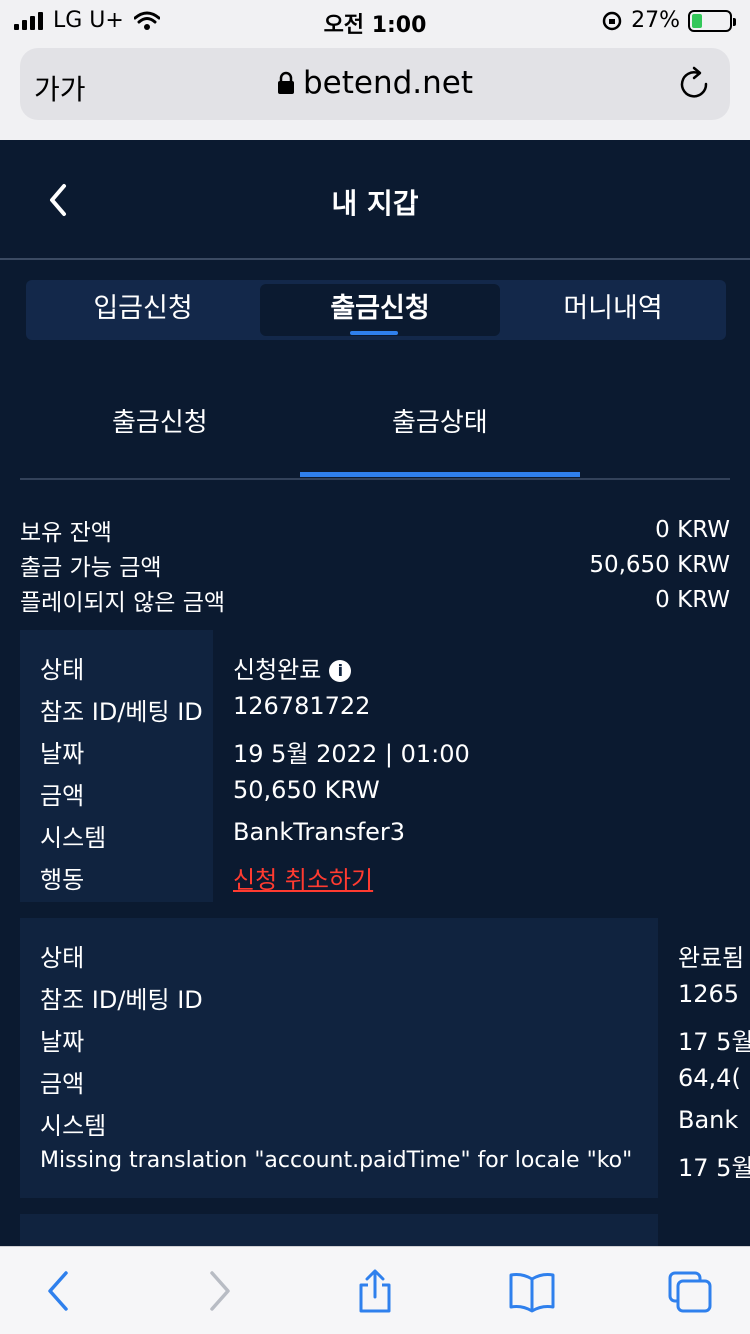  What do you see at coordinates (91, 567) in the screenshot?
I see `balance-label: 출금 가능 금액` at bounding box center [91, 567].